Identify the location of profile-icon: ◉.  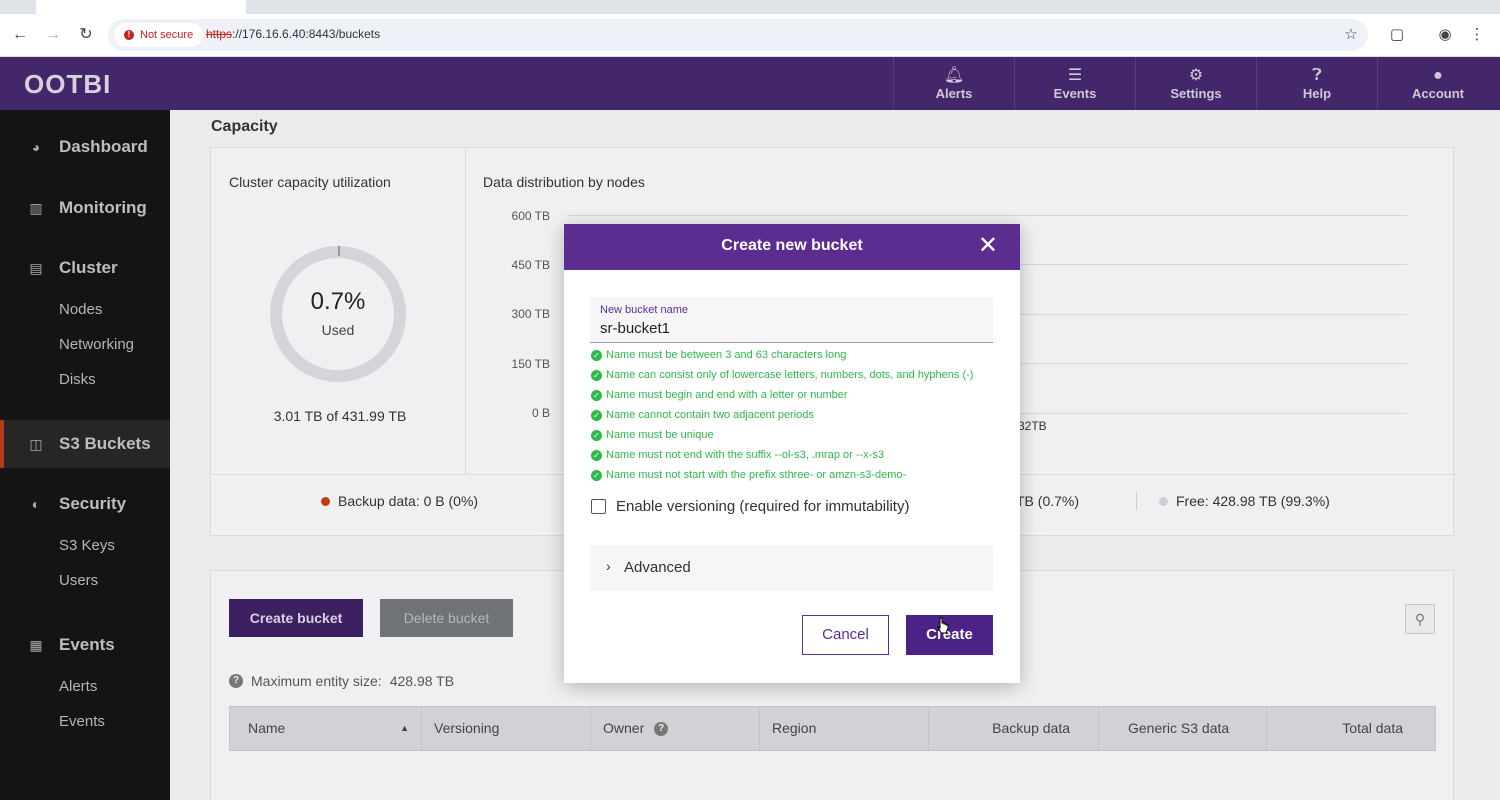
(1445, 35).